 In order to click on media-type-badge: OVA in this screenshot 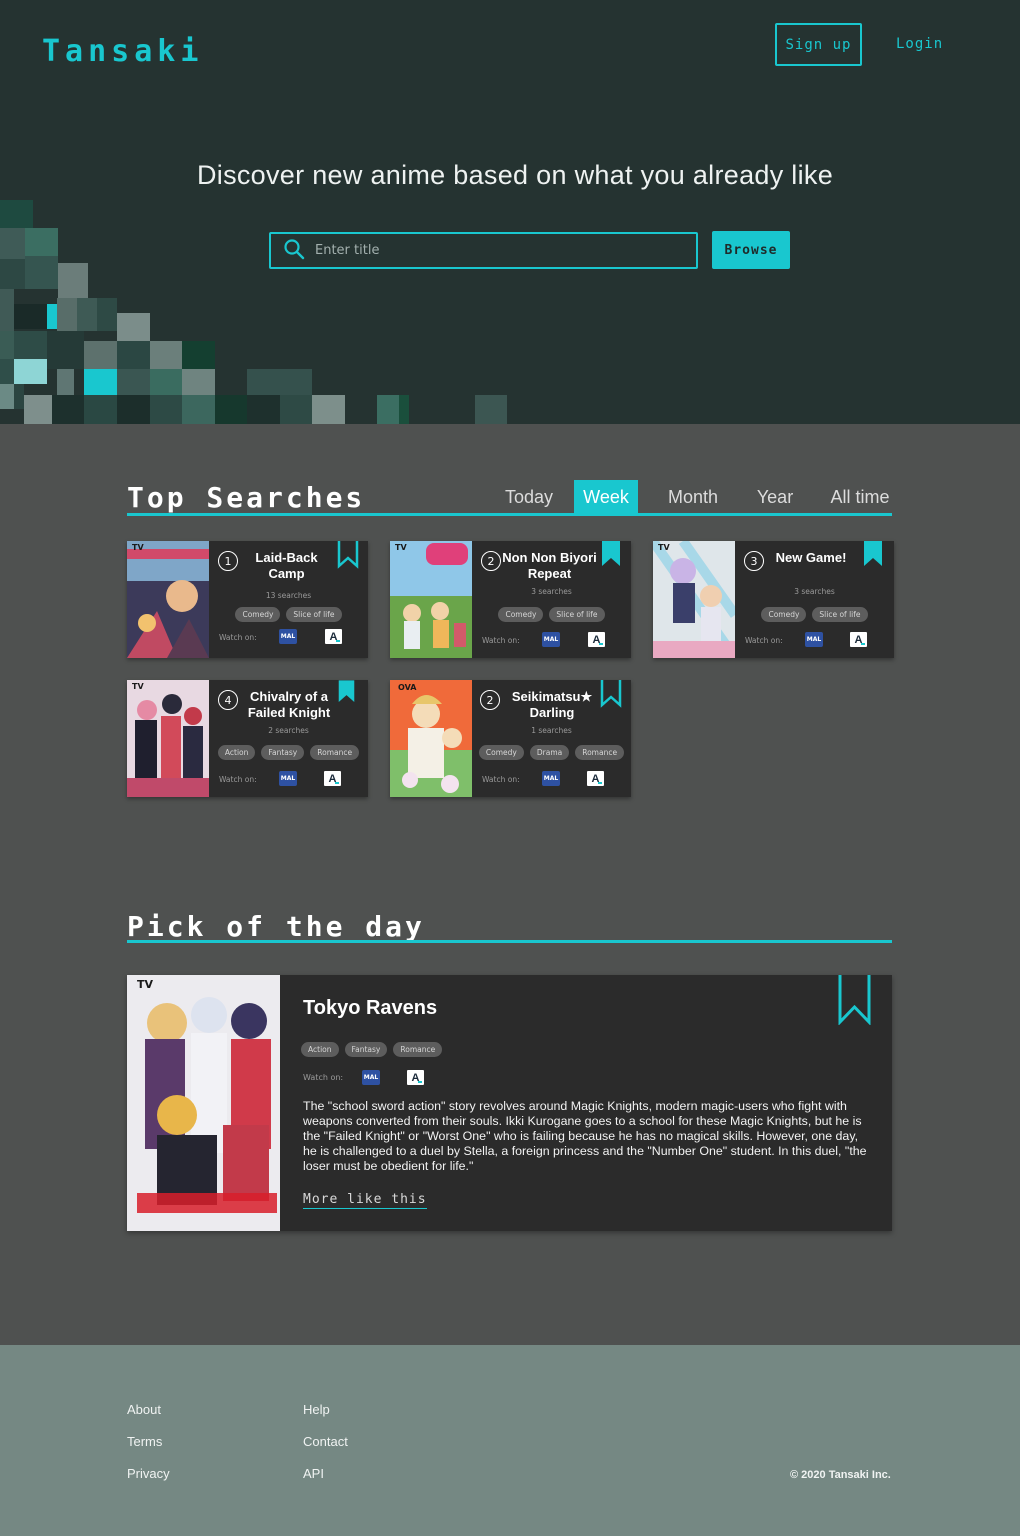, I will do `click(407, 687)`.